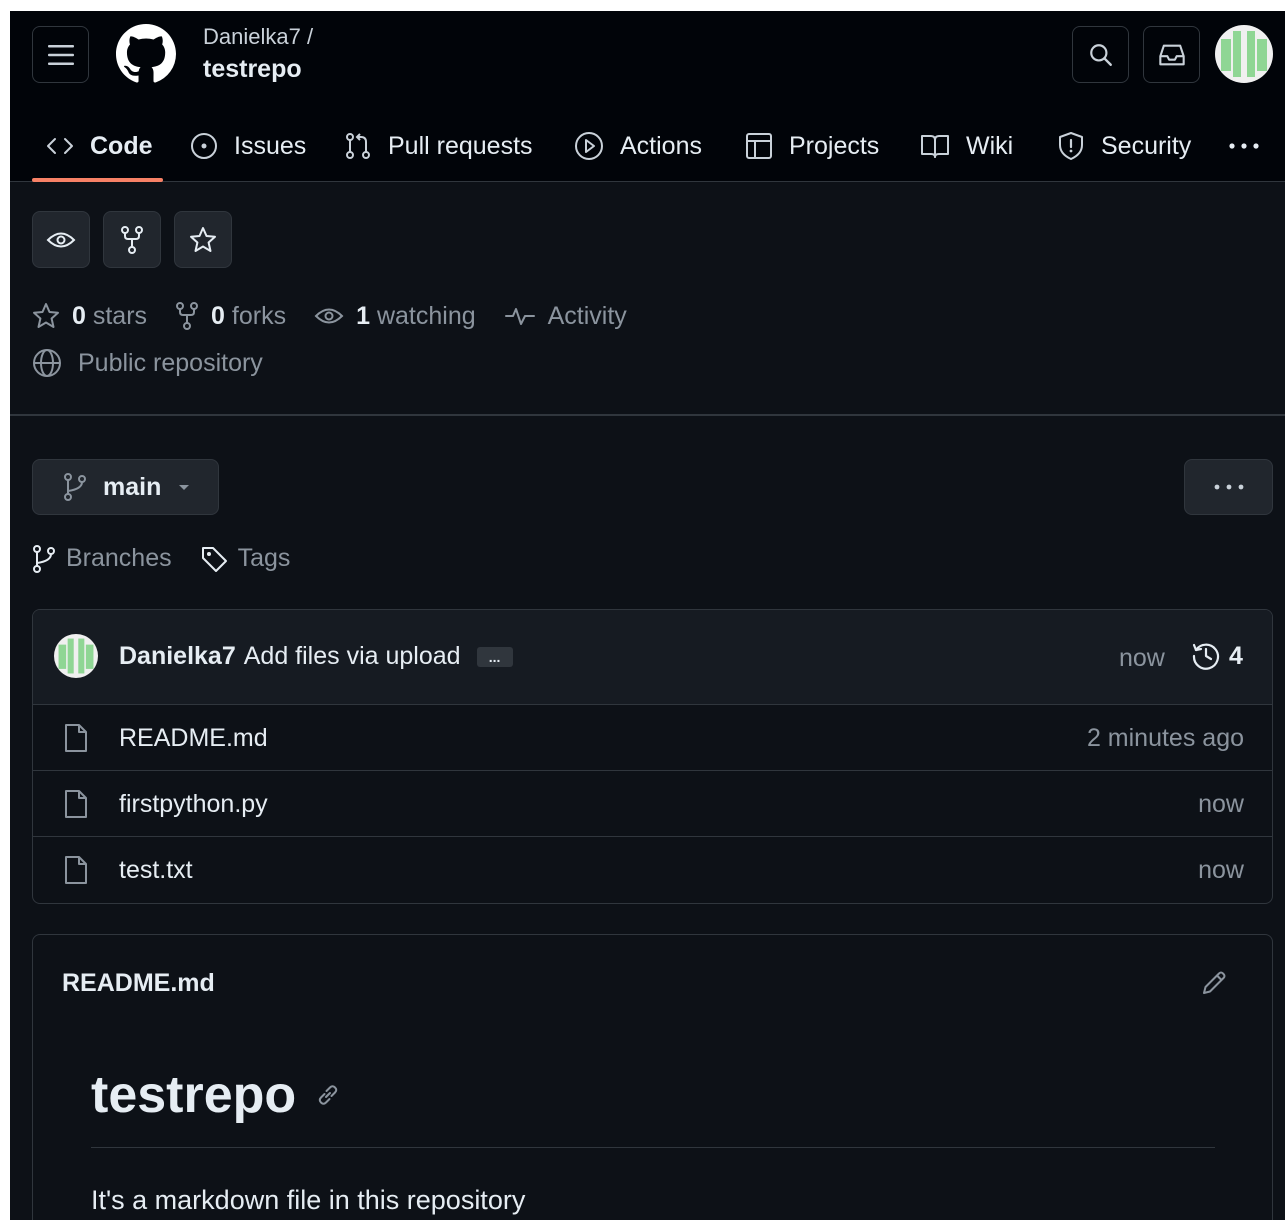  What do you see at coordinates (177, 656) in the screenshot?
I see `commit-author: Danielka7` at bounding box center [177, 656].